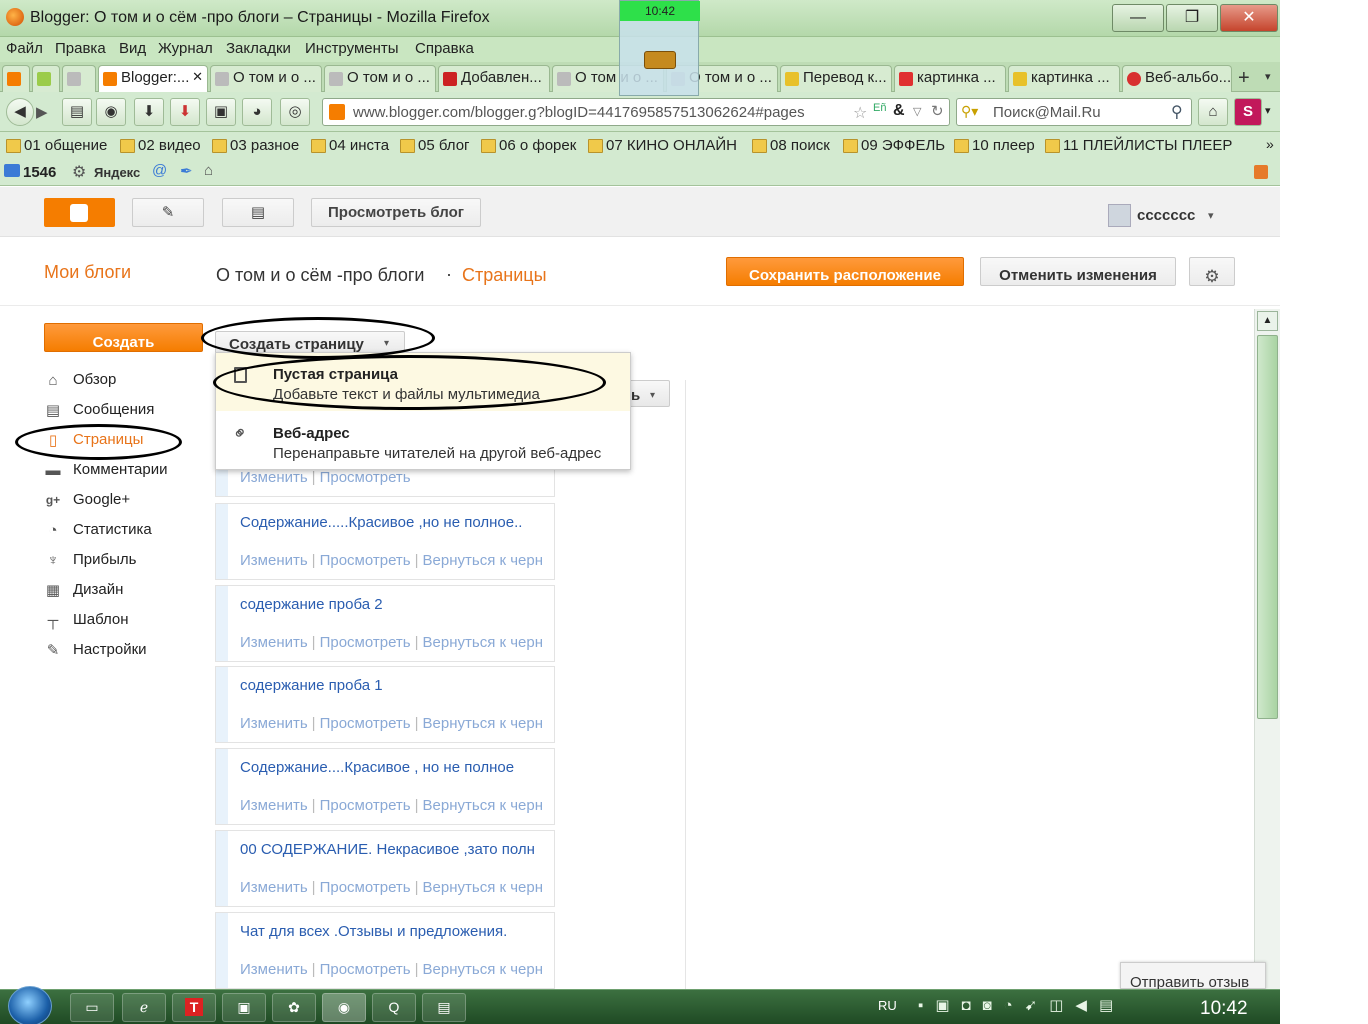 This screenshot has height=1024, width=1368. I want to click on bookmark-folder-01: 01 общение, so click(56, 145).